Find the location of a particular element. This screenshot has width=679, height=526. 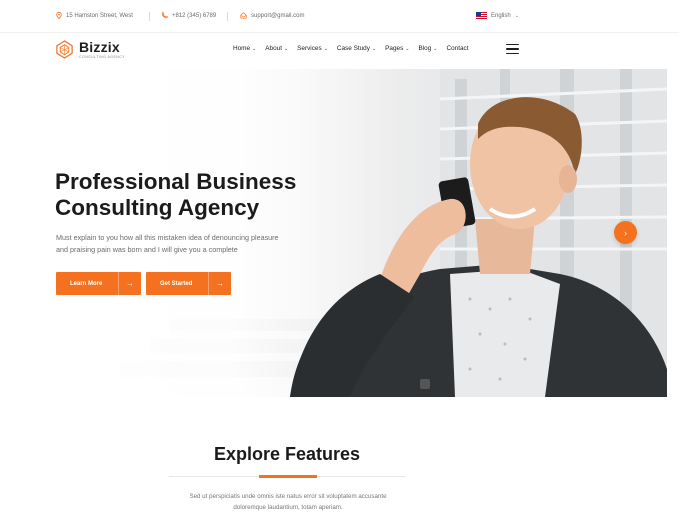

address-info: 15 Hamston Street, West is located at coordinates (94, 15).